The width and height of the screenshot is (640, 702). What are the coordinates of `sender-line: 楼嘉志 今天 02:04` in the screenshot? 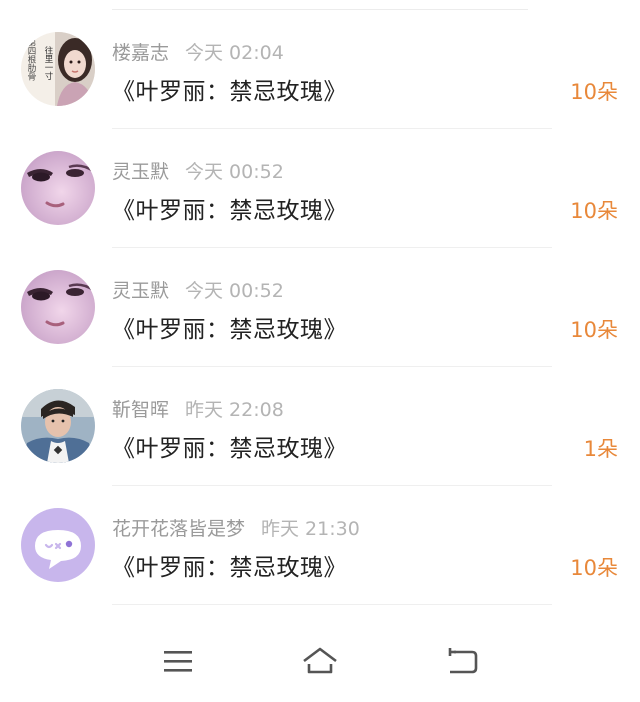 It's located at (198, 51).